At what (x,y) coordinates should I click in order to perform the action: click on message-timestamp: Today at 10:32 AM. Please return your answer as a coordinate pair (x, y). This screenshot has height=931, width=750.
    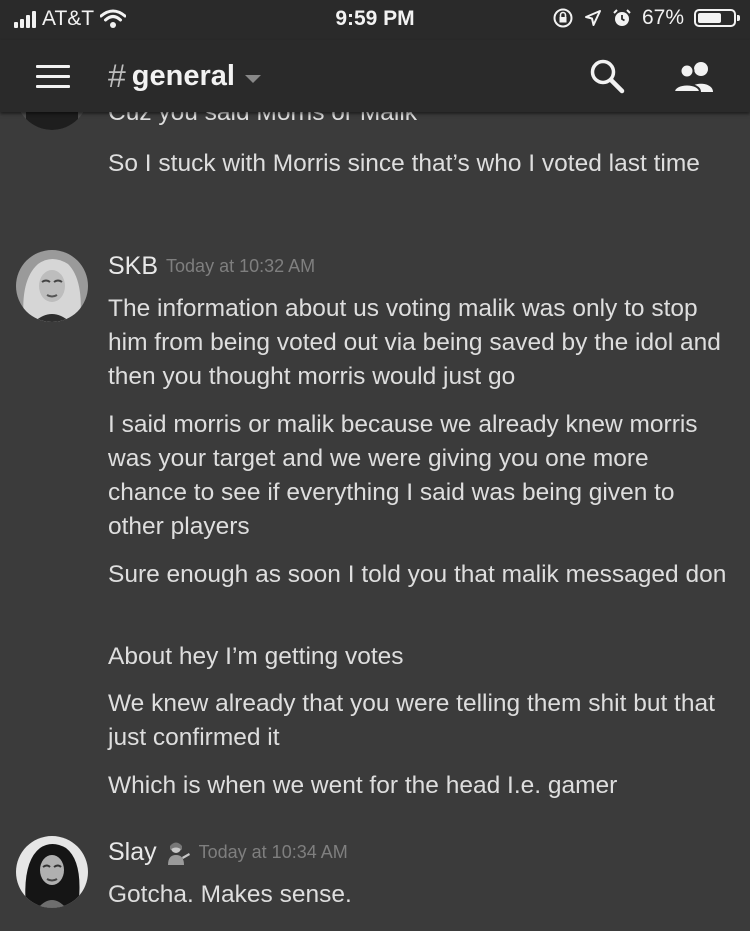
    Looking at the image, I should click on (241, 266).